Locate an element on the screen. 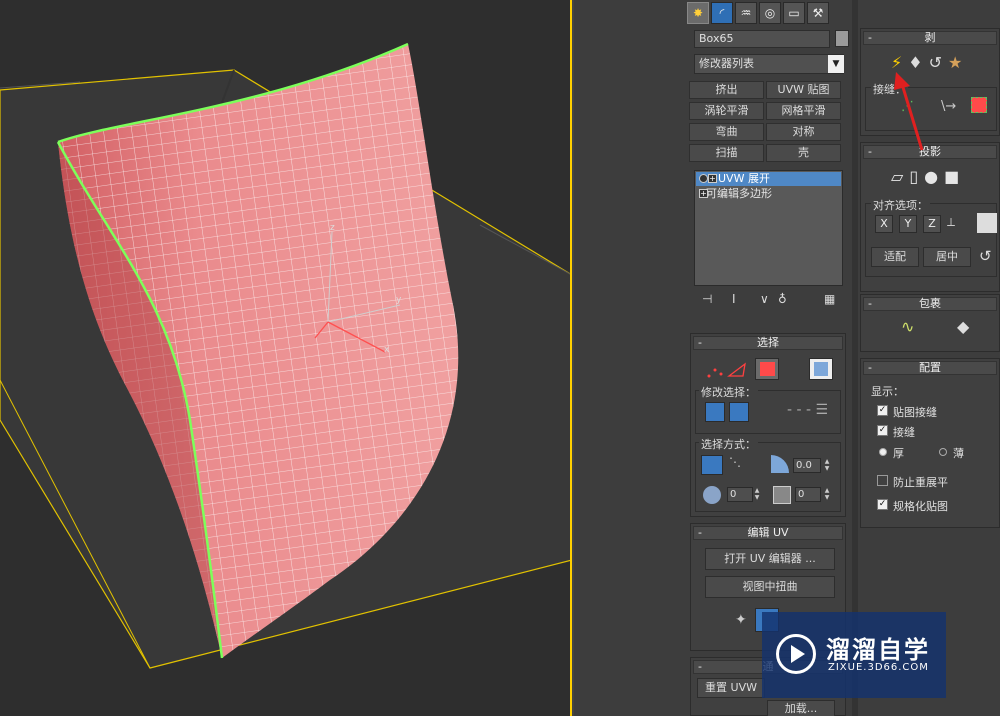 The width and height of the screenshot is (1000, 716). reset-uvw-button: 重置 UVW is located at coordinates (731, 688).